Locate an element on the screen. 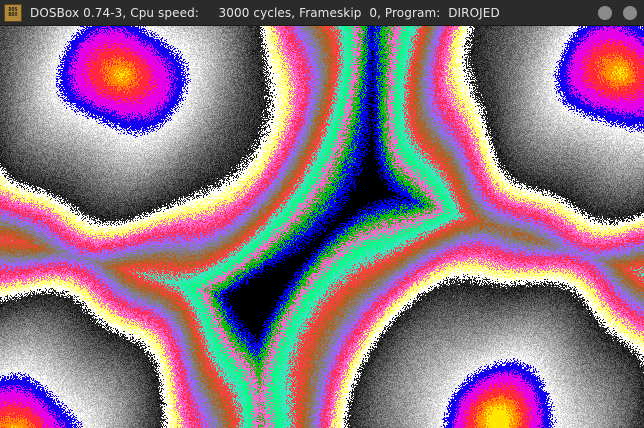  dosbox-icon-text-bottom: BOX is located at coordinates (13, 14).